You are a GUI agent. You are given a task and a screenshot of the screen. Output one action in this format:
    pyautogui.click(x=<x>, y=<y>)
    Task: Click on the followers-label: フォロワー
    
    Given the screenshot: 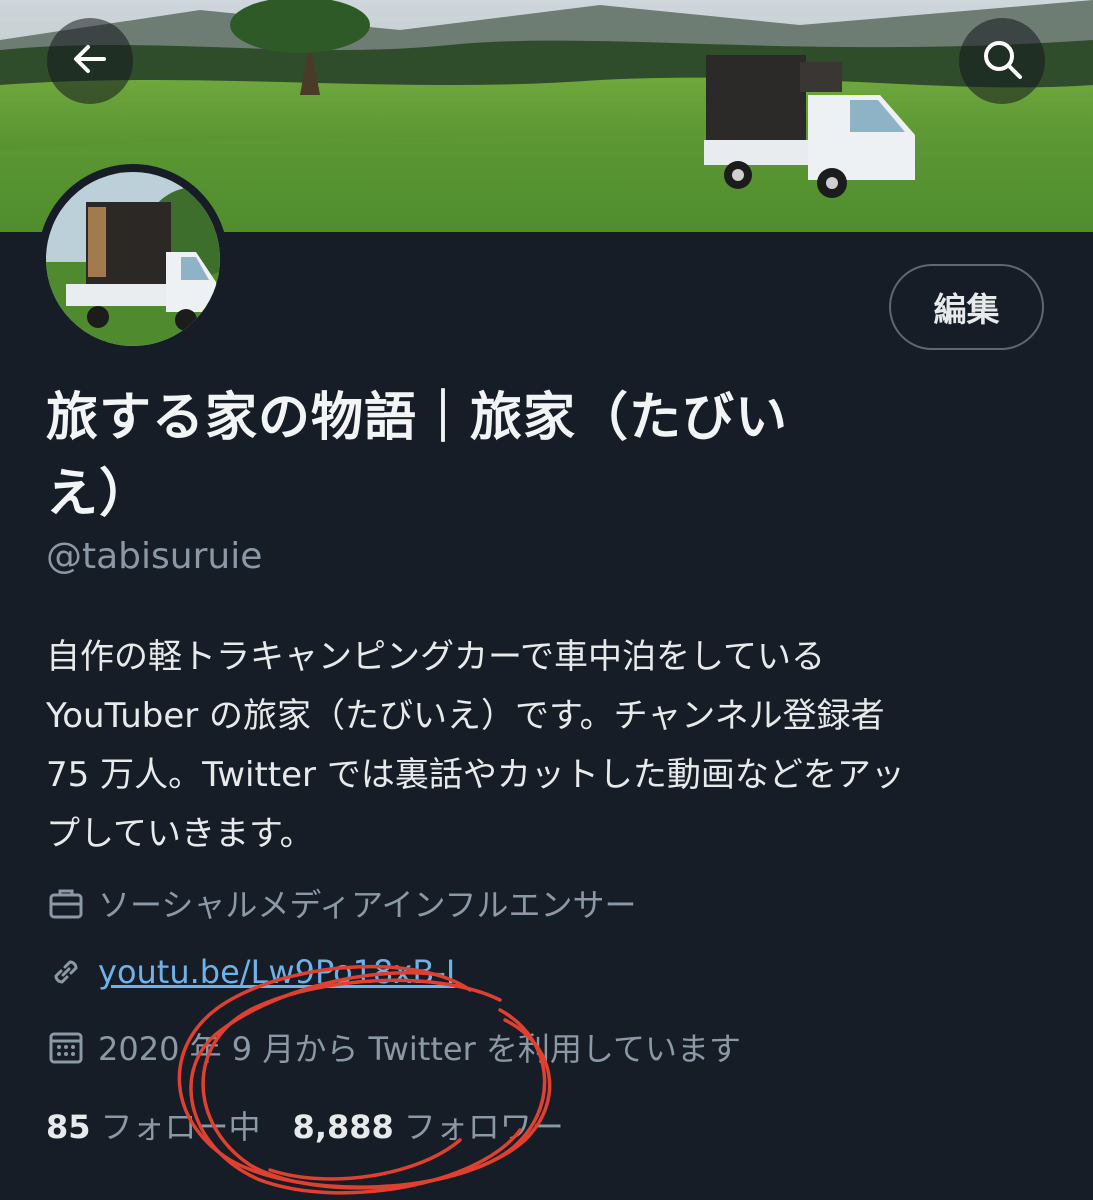 What is the action you would take?
    pyautogui.click(x=483, y=1127)
    